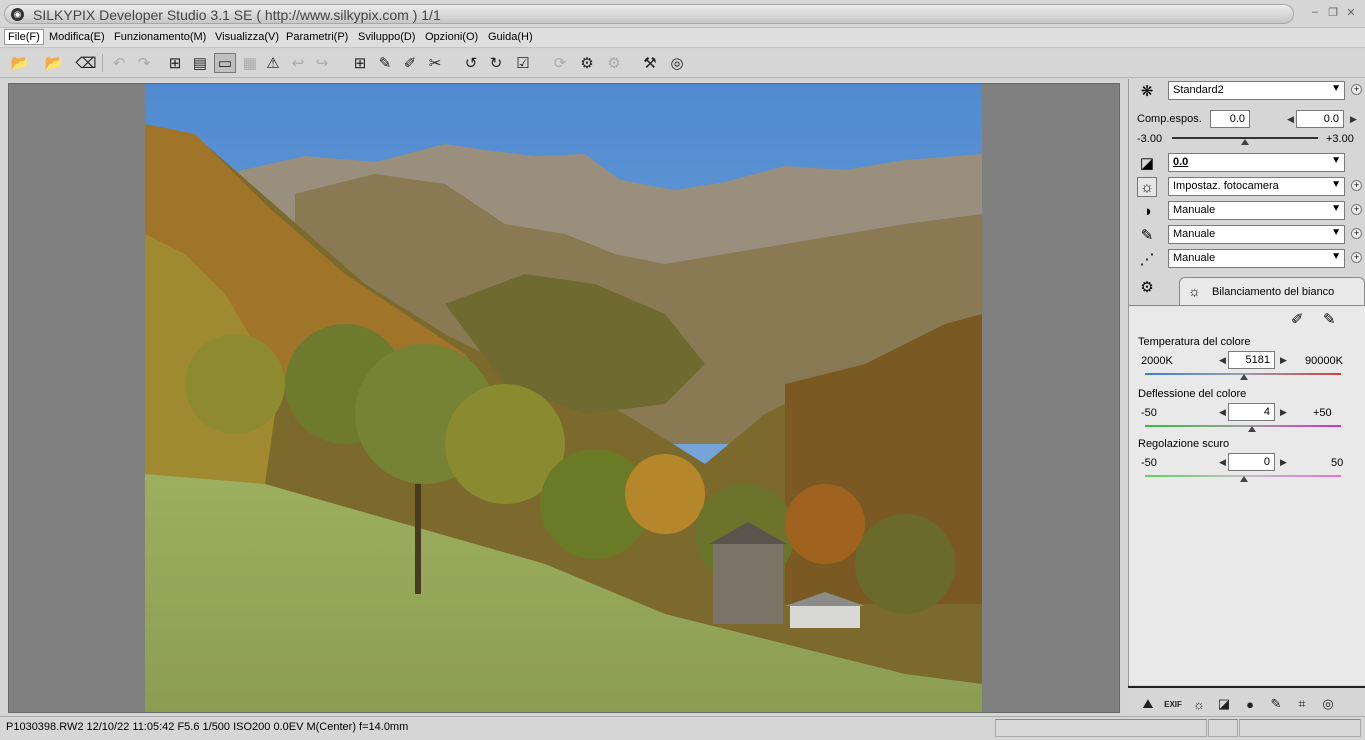 The height and width of the screenshot is (740, 1365). What do you see at coordinates (410, 63) in the screenshot?
I see `color-pick-icon: ✐` at bounding box center [410, 63].